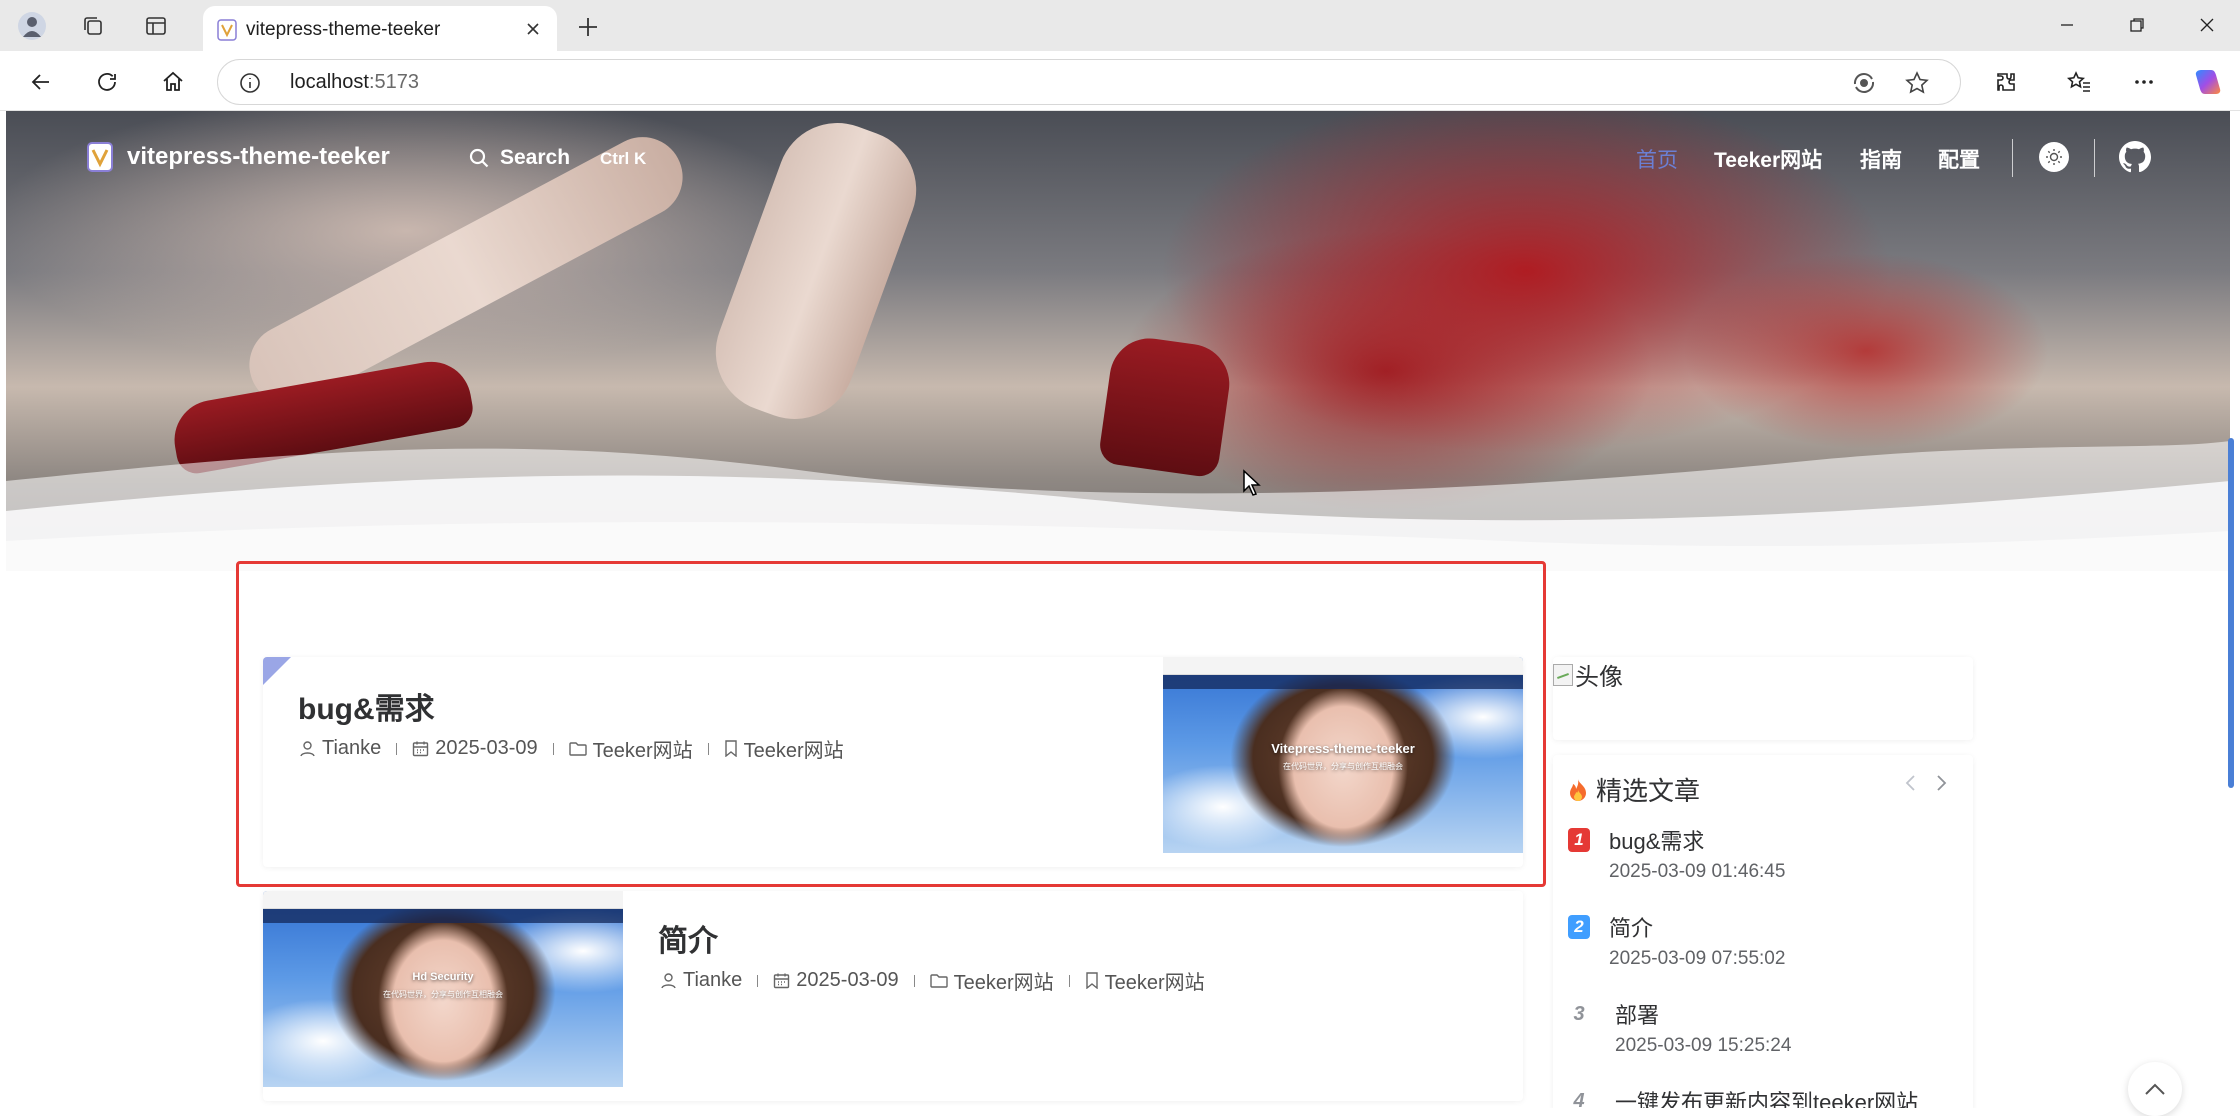 This screenshot has width=2240, height=1116. I want to click on sun-icon, so click(2054, 157).